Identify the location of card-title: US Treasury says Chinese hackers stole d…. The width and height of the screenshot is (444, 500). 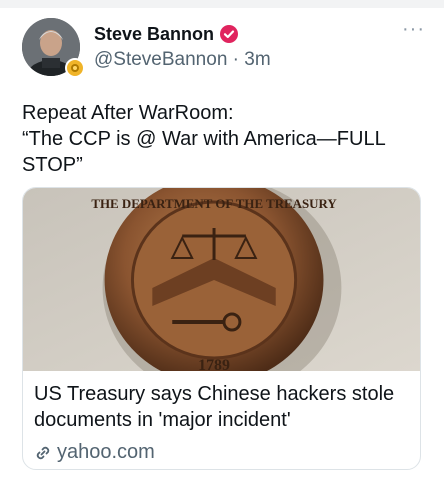
(222, 407).